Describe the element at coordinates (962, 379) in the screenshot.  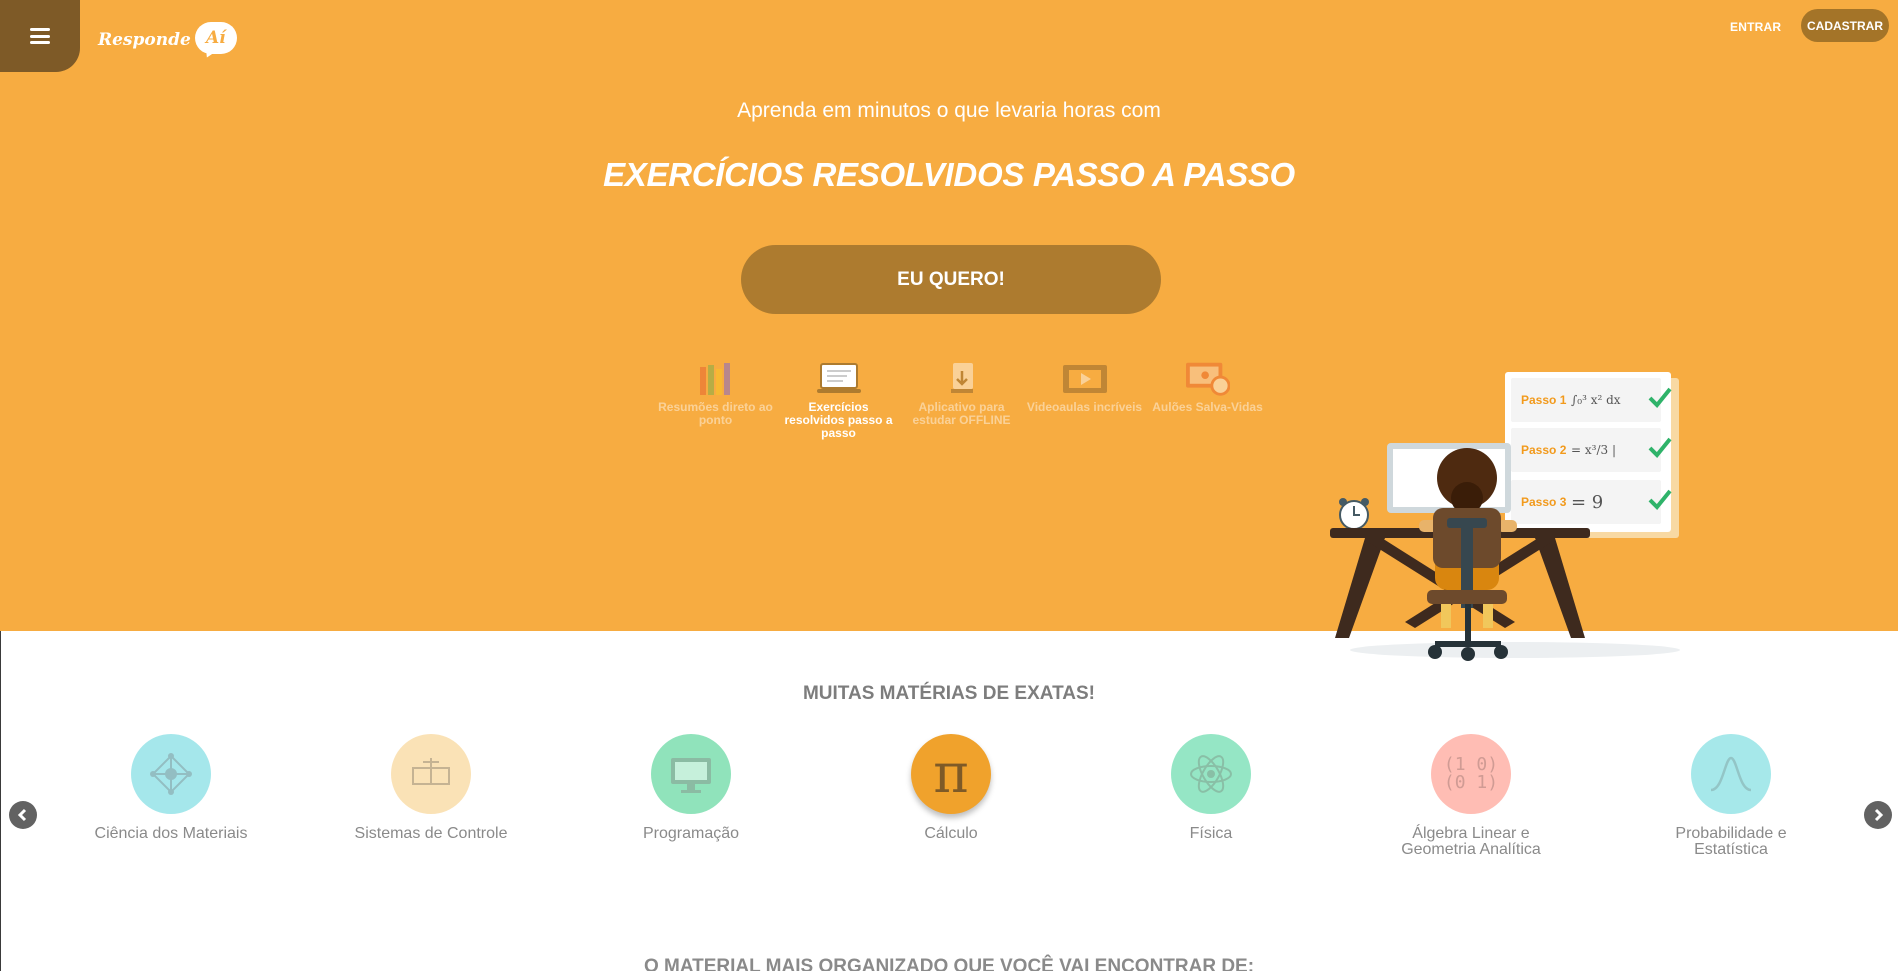
I see `download-icon` at that location.